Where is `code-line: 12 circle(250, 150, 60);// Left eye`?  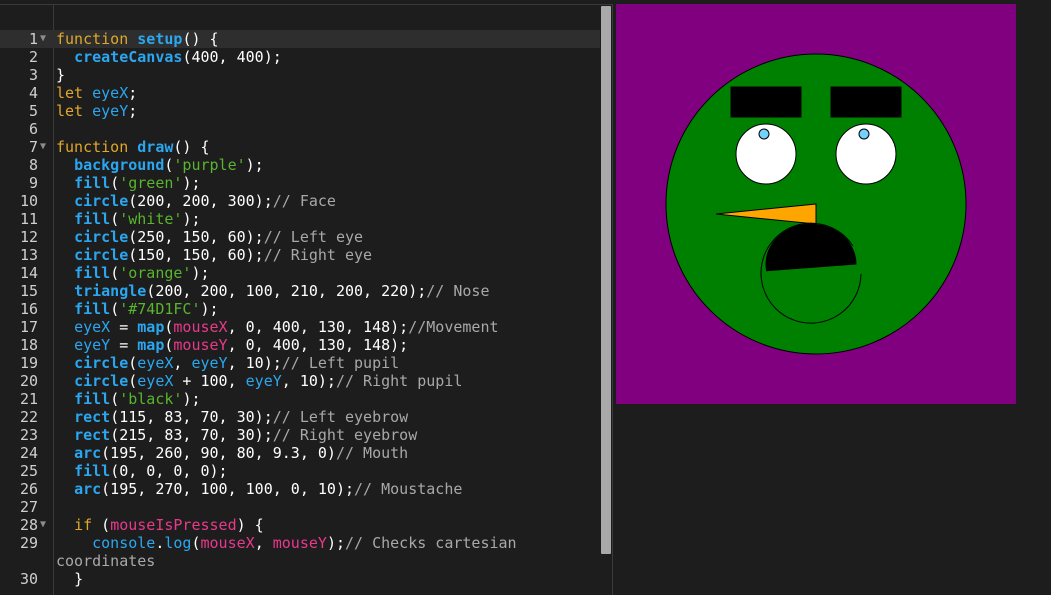
code-line: 12 circle(250, 150, 60);// Left eye is located at coordinates (300, 237).